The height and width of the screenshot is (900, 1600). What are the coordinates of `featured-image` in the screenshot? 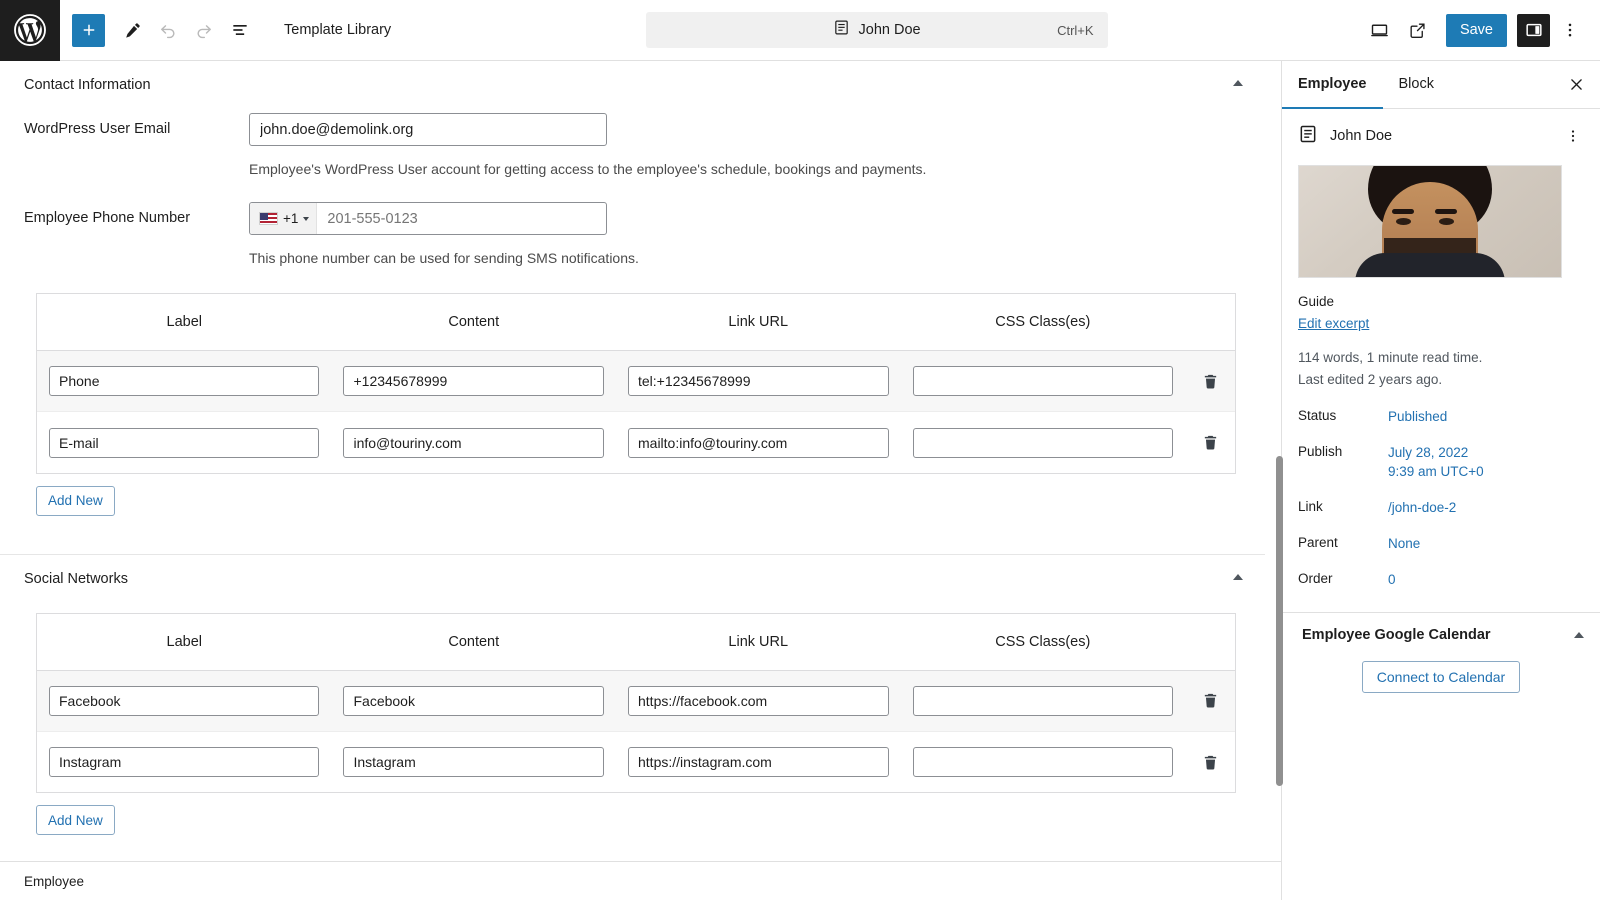 It's located at (1430, 221).